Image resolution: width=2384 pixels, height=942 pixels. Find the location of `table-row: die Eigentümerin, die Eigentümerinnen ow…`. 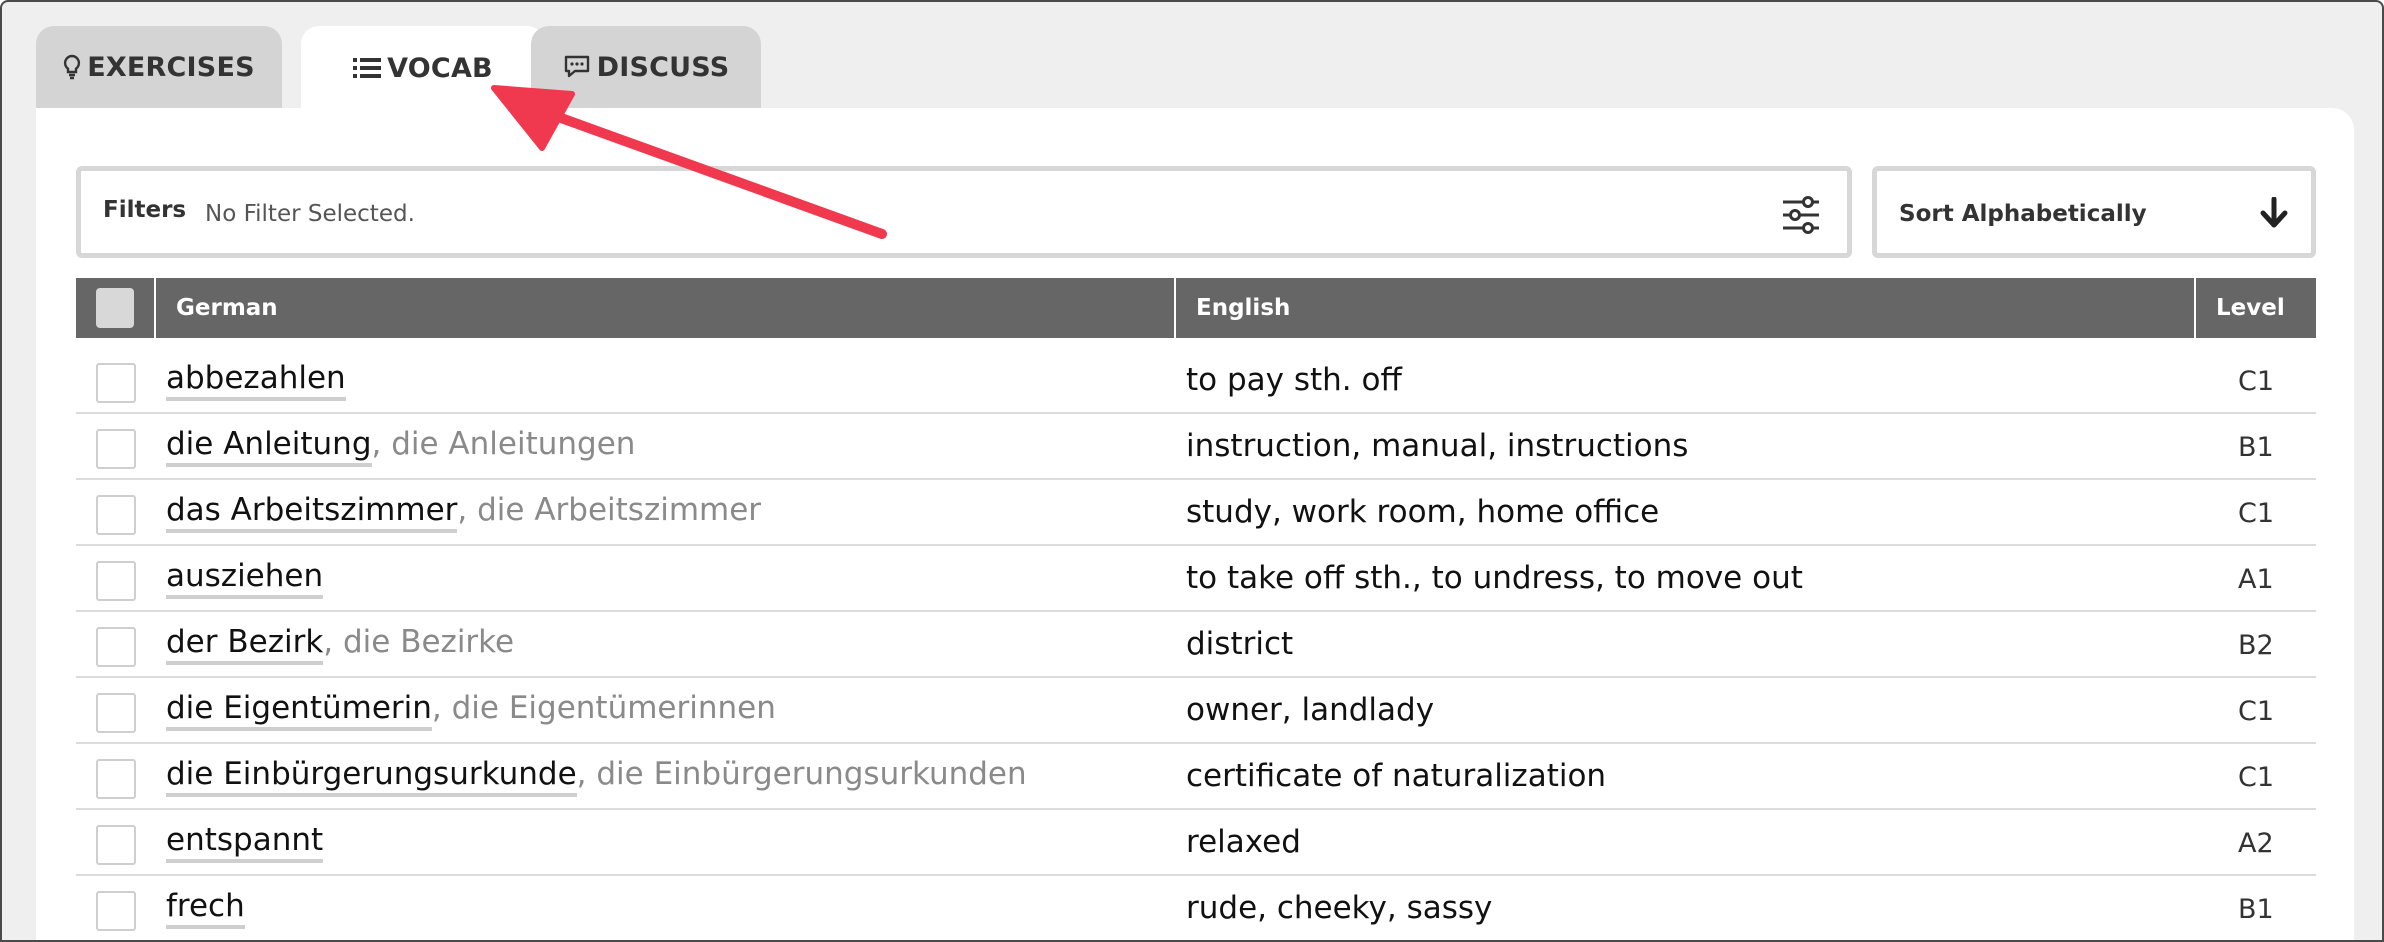

table-row: die Eigentümerin, die Eigentümerinnen ow… is located at coordinates (1196, 711).